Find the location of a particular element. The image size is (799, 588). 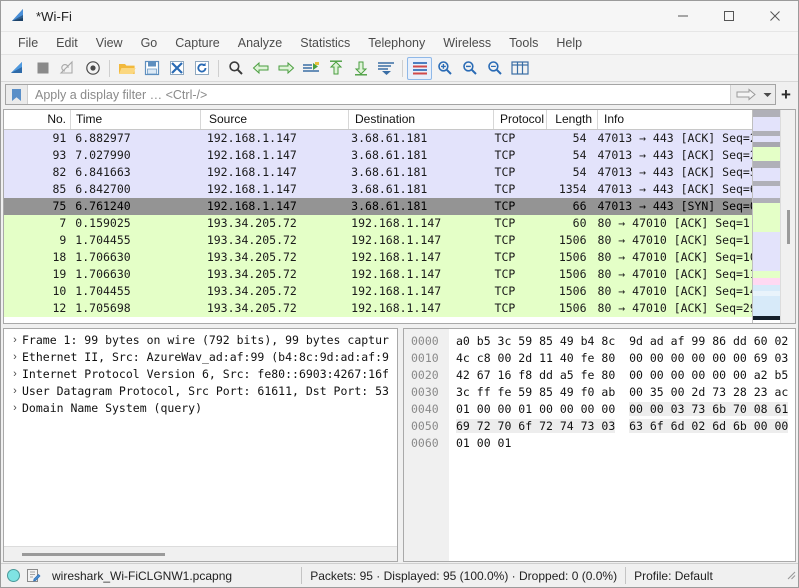

minimap-segment is located at coordinates (766, 282).